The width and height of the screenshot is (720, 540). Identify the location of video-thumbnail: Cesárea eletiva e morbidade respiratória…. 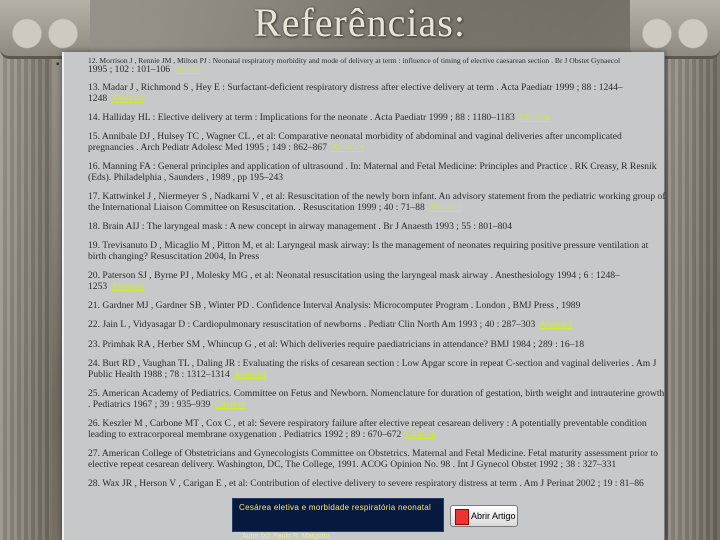
(338, 515).